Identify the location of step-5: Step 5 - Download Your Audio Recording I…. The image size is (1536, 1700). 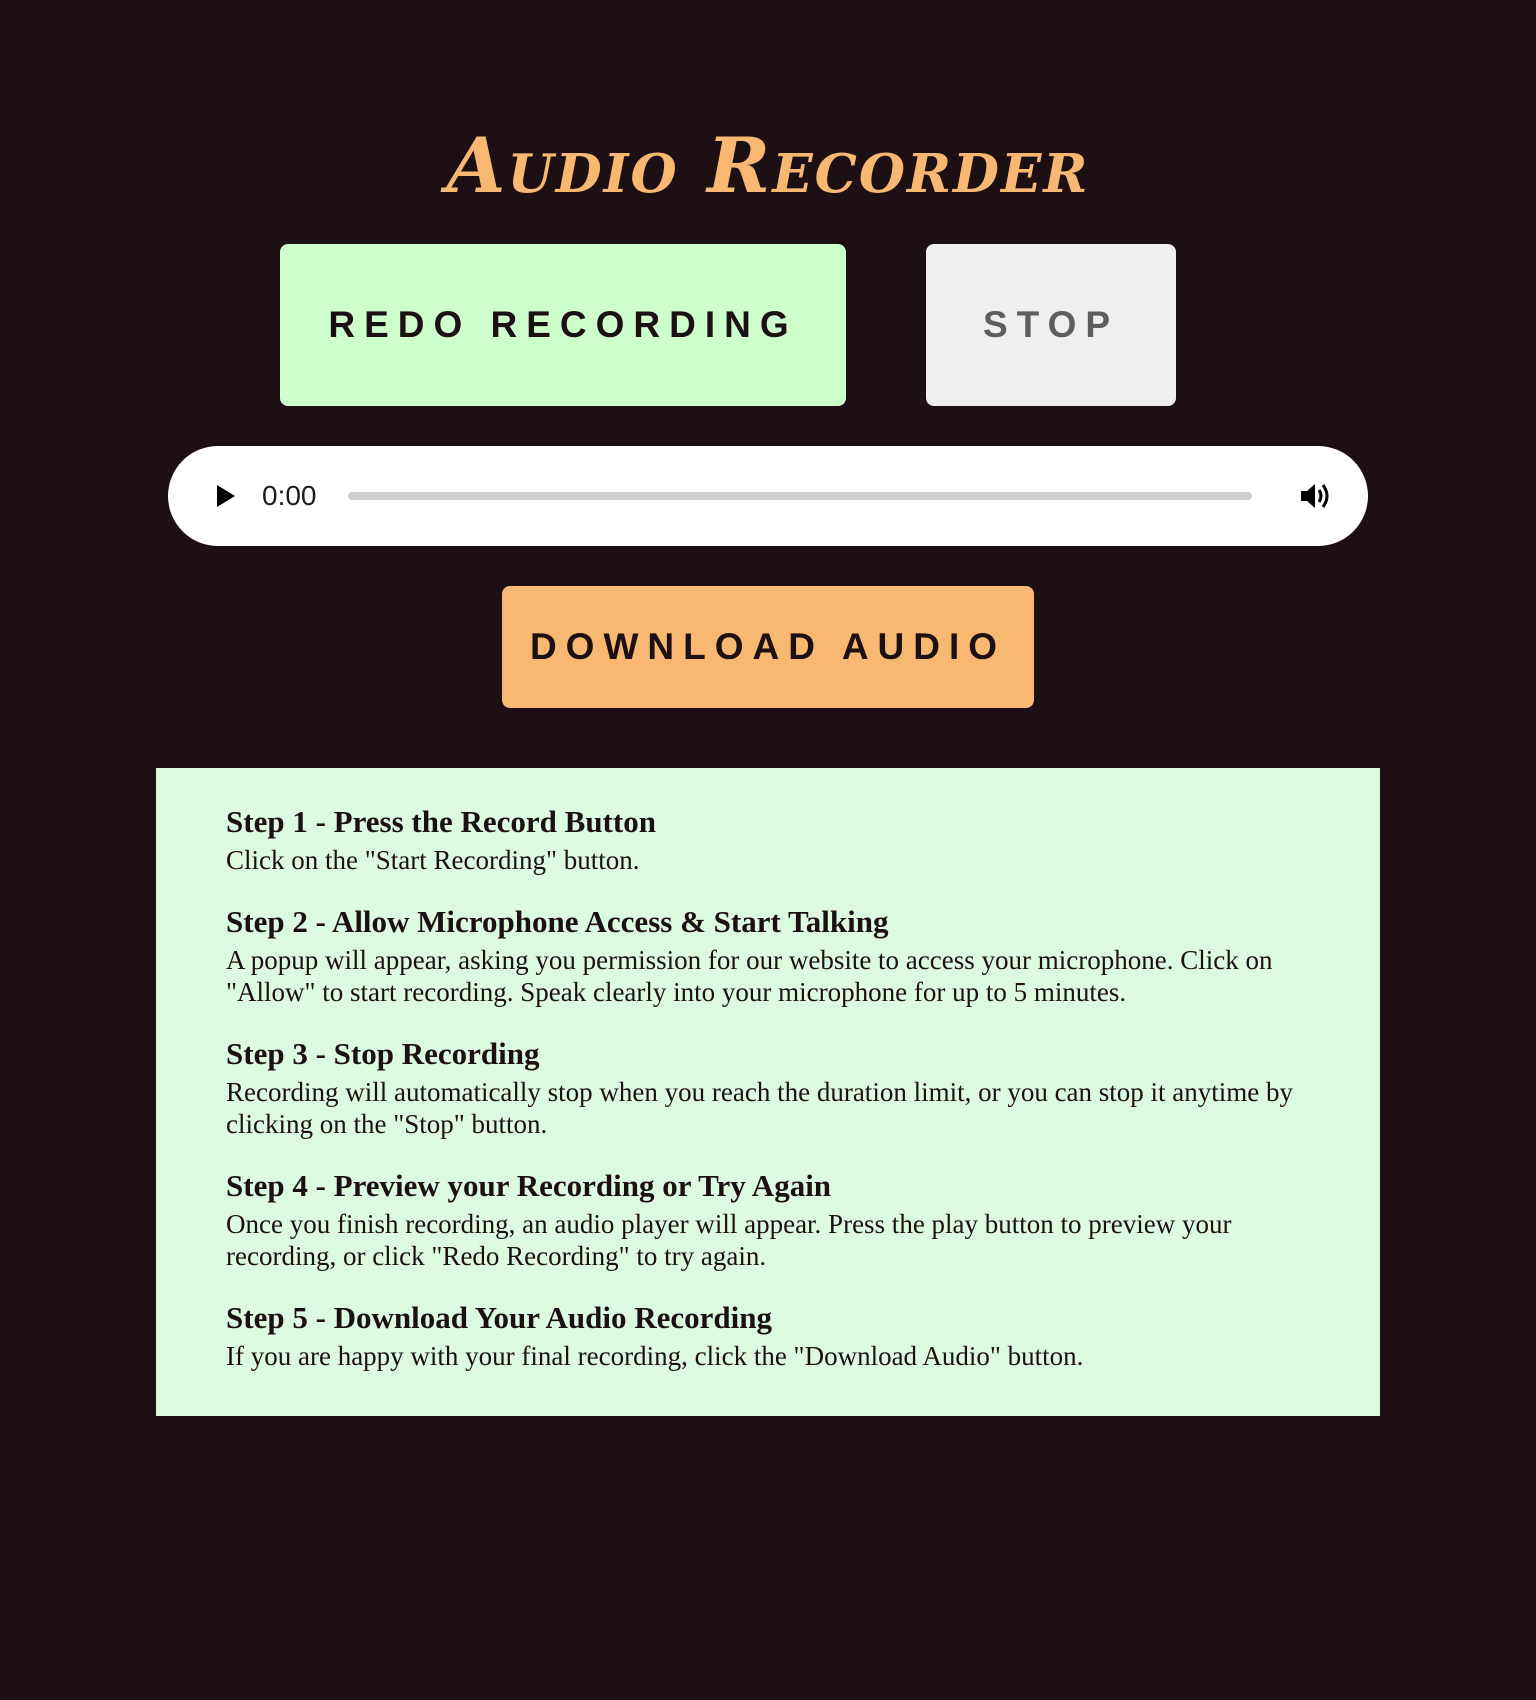
(768, 1335).